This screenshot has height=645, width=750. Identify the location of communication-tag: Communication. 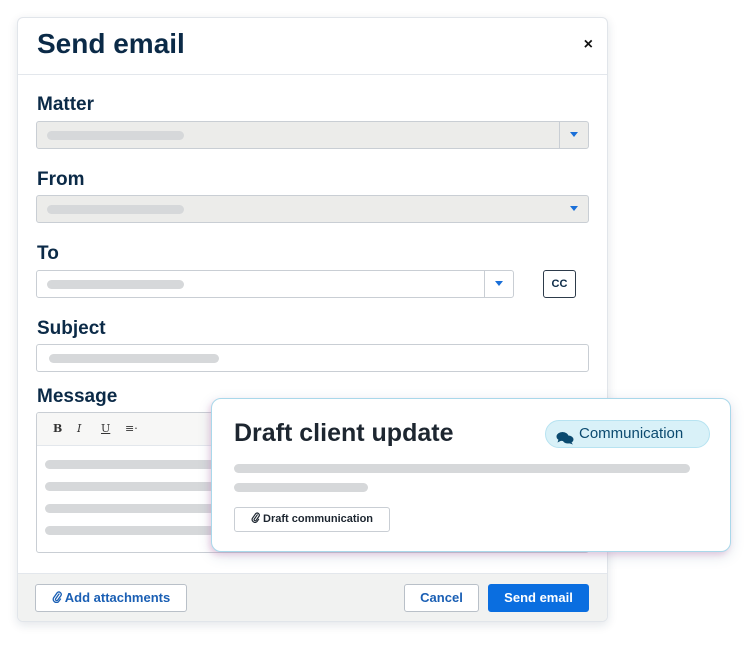
(627, 434).